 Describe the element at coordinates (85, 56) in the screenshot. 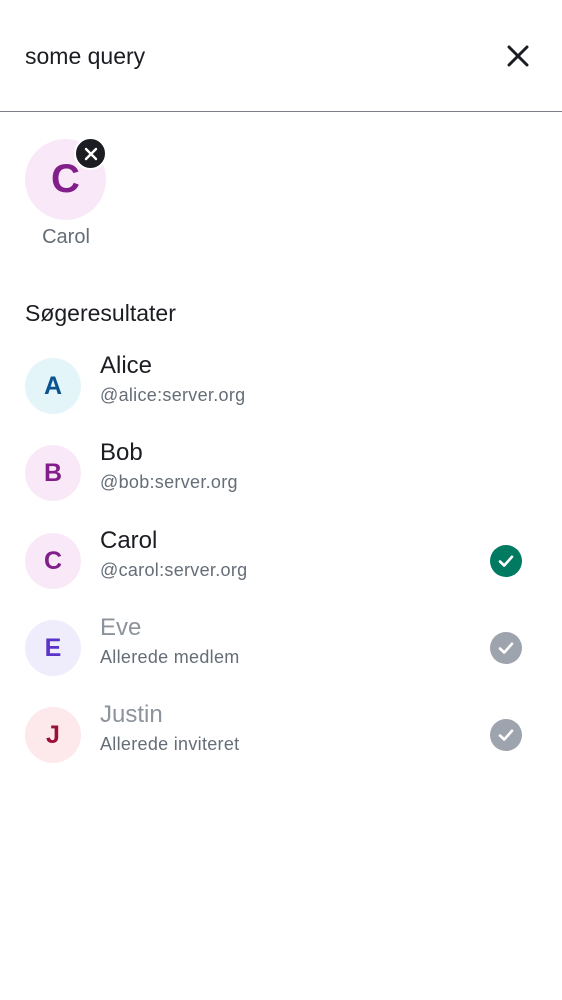

I see `search-input: some query` at that location.